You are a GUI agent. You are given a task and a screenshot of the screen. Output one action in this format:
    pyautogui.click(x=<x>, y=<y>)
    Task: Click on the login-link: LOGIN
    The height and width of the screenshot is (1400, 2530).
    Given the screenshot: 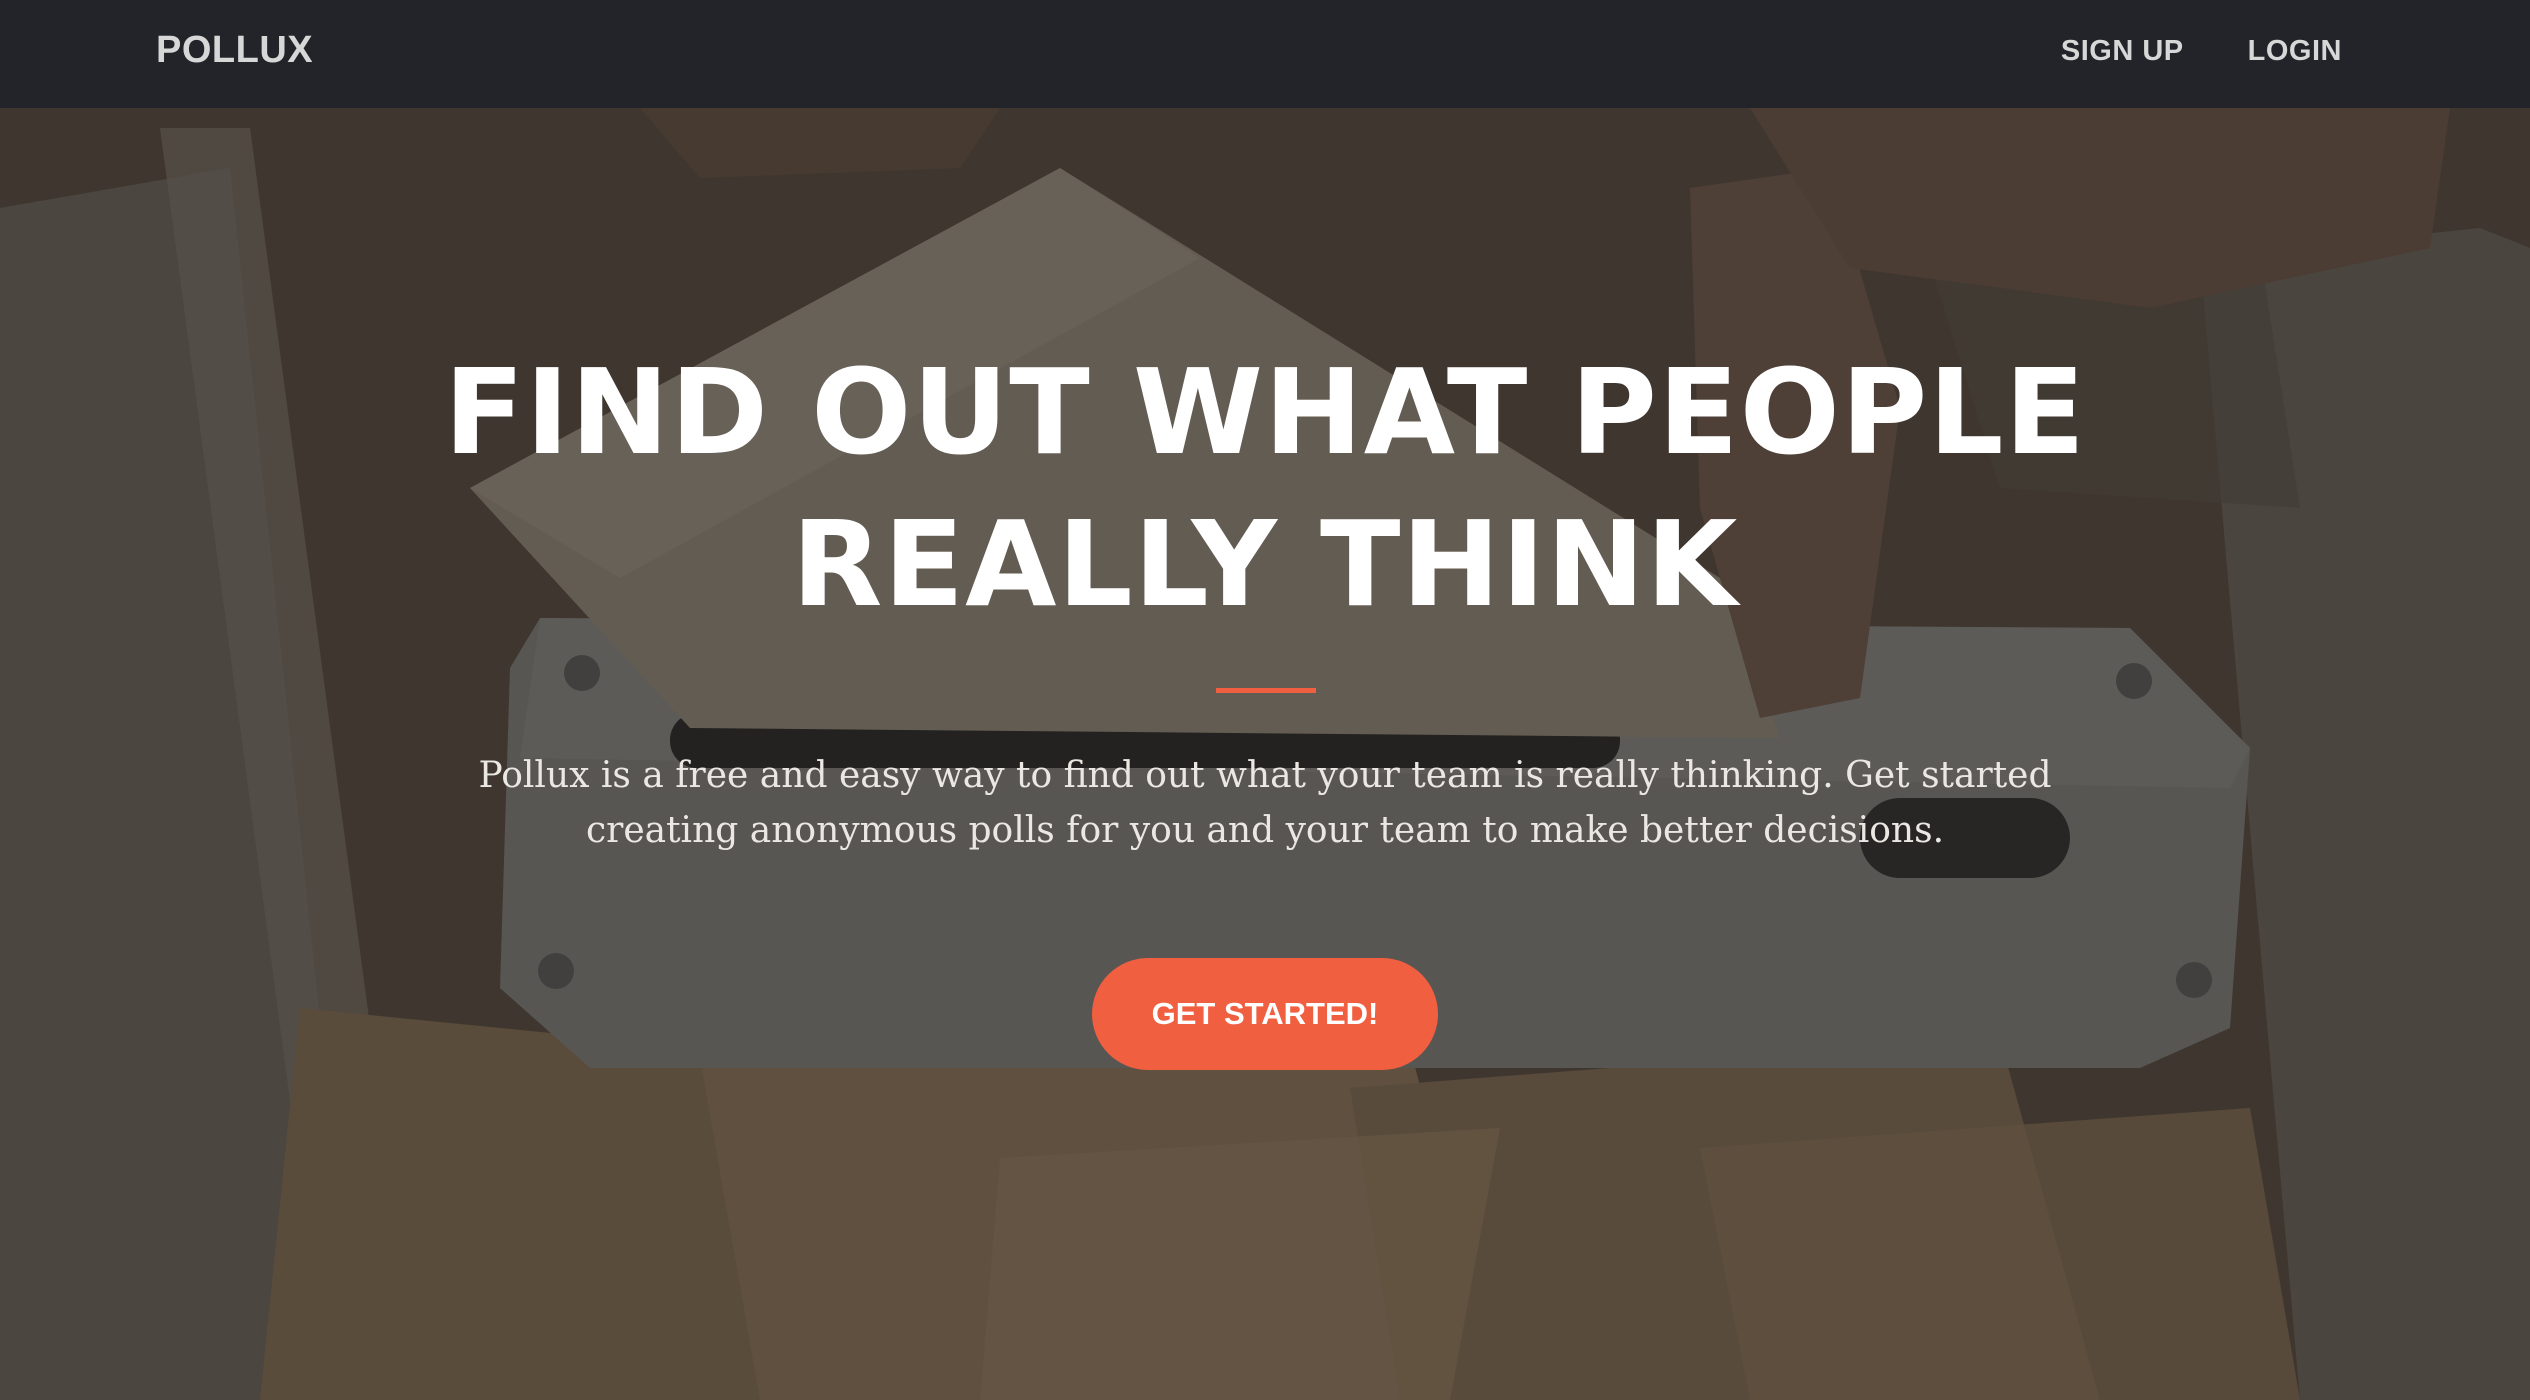 What is the action you would take?
    pyautogui.click(x=2295, y=51)
    